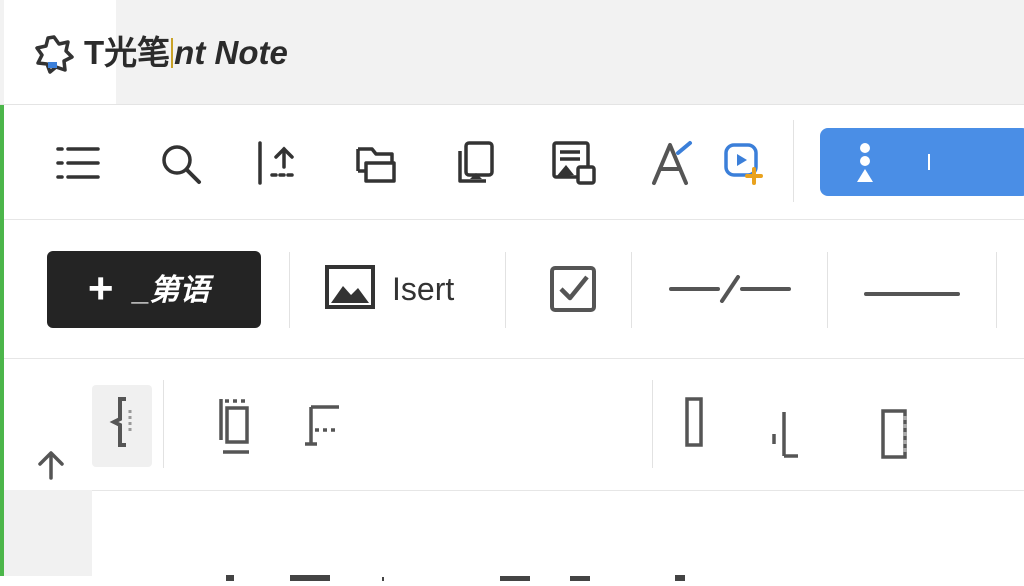  I want to click on button-cursor-mark, so click(929, 162).